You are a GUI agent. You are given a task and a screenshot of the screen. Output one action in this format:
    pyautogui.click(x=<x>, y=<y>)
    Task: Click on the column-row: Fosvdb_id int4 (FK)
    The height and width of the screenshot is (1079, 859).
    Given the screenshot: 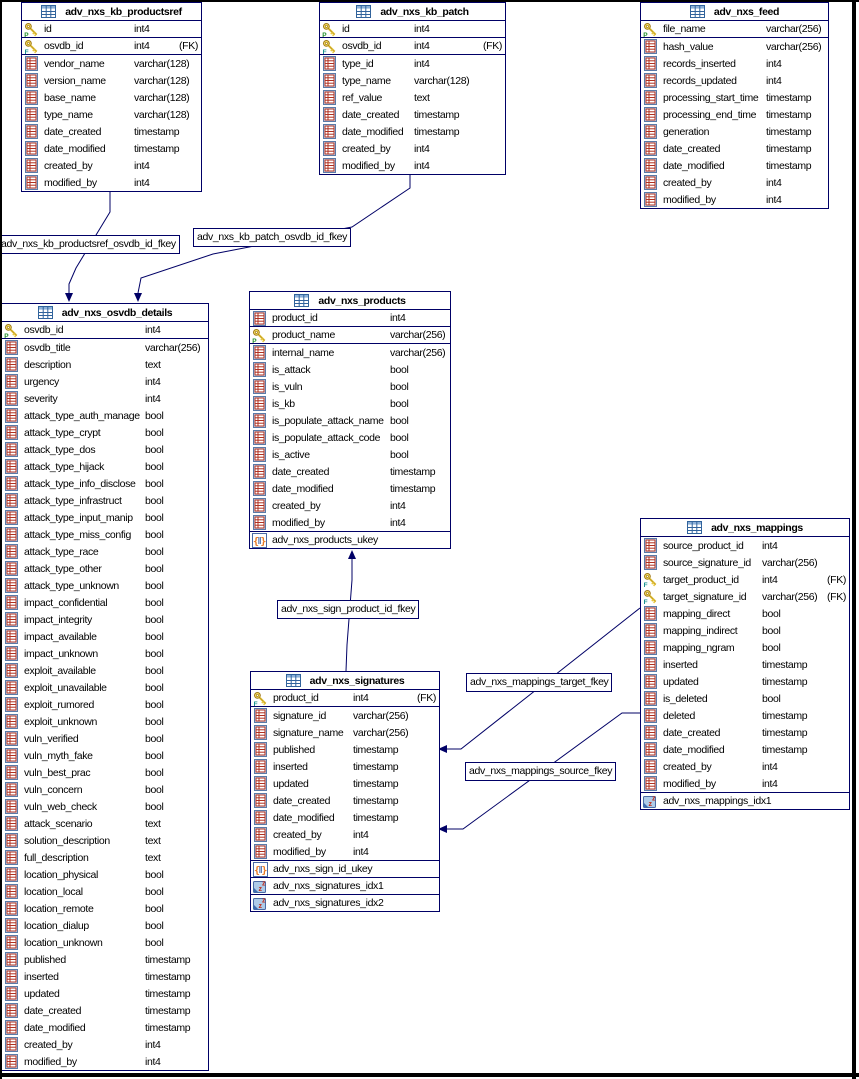 What is the action you would take?
    pyautogui.click(x=111, y=46)
    